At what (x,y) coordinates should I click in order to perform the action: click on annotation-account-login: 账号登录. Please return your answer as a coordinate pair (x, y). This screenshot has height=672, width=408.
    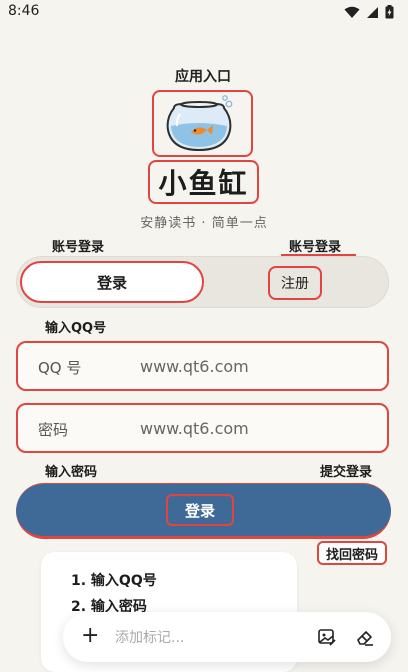
    Looking at the image, I should click on (78, 247).